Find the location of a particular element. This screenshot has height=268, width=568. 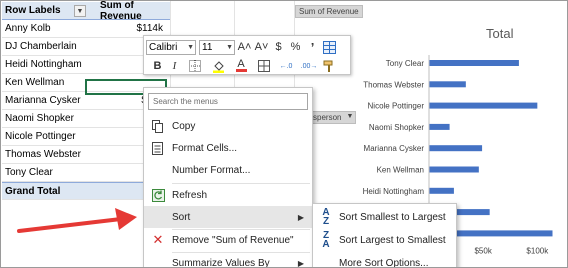

annotation-arrow is located at coordinates (77, 220).